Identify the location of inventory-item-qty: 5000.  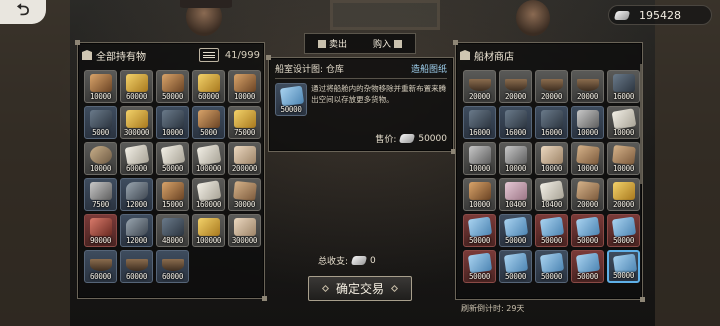
(208, 132).